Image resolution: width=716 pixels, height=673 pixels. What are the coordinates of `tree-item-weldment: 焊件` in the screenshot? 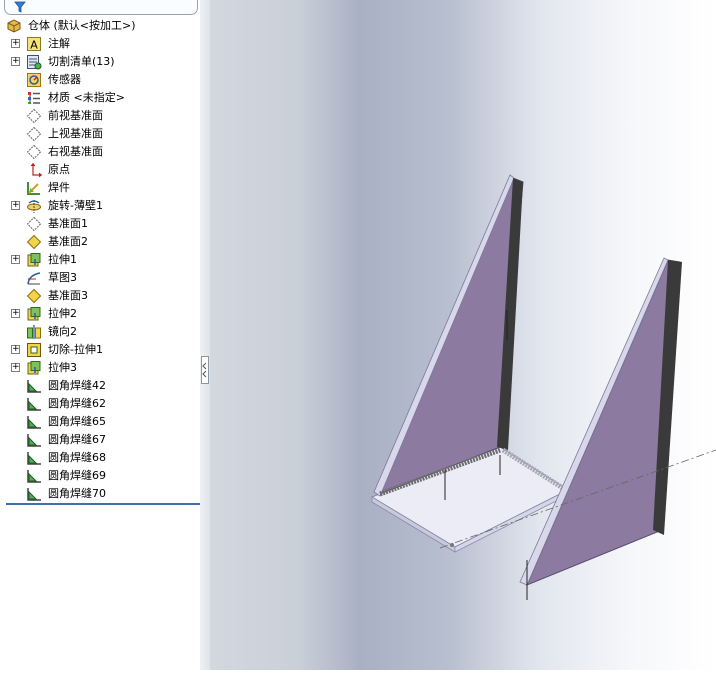 It's located at (100, 188).